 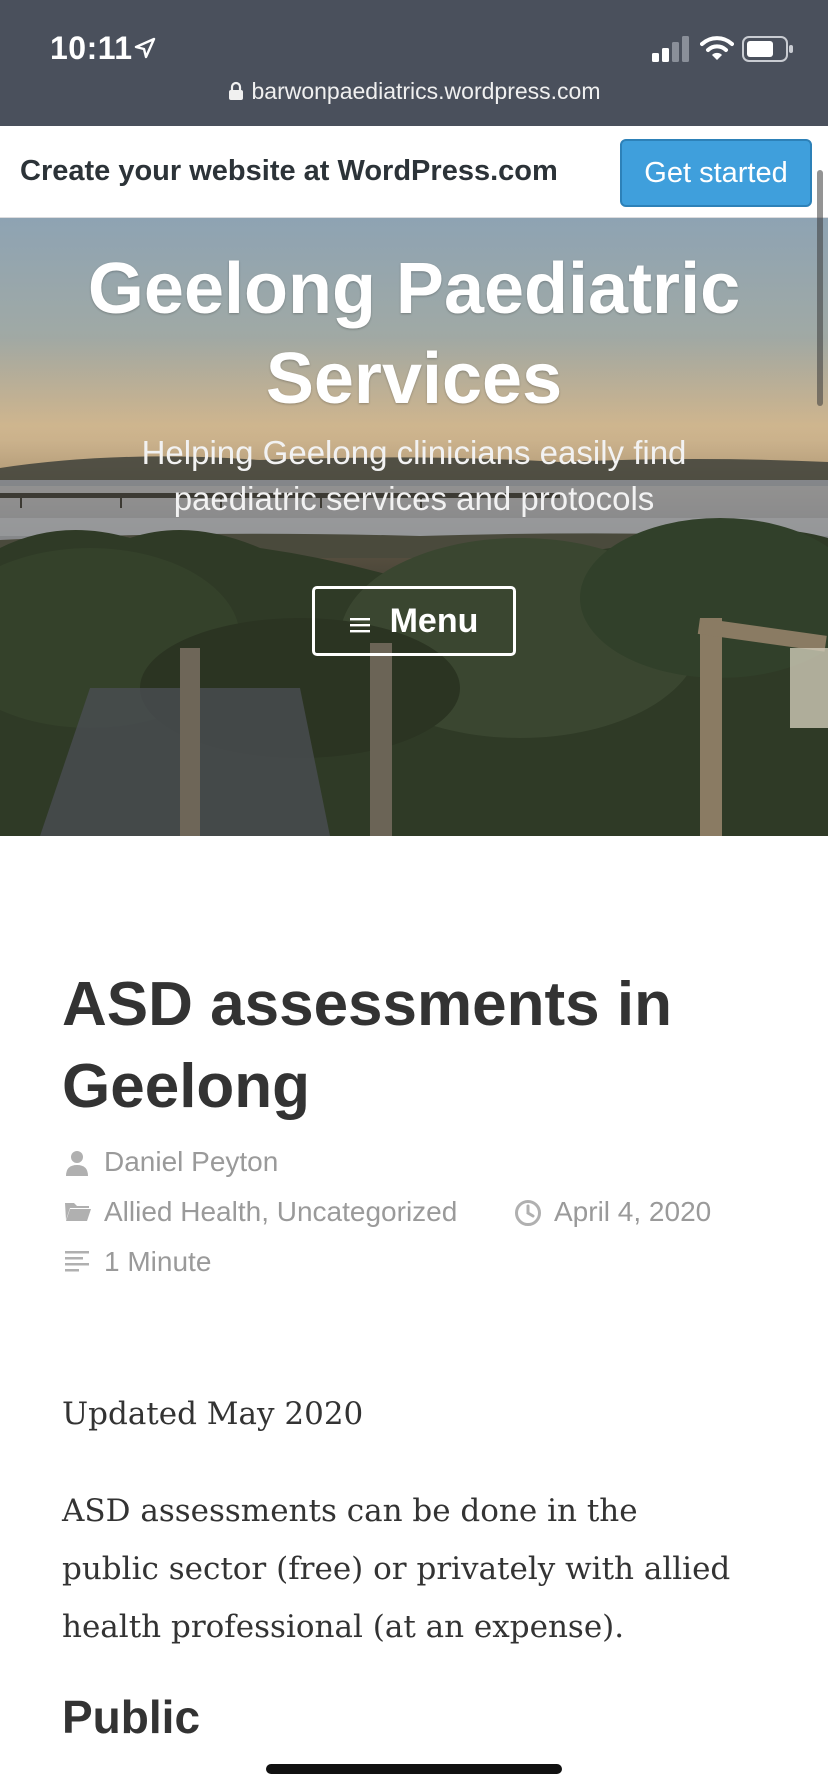 I want to click on post-title: ASD assessments in Geelong, so click(x=367, y=1045).